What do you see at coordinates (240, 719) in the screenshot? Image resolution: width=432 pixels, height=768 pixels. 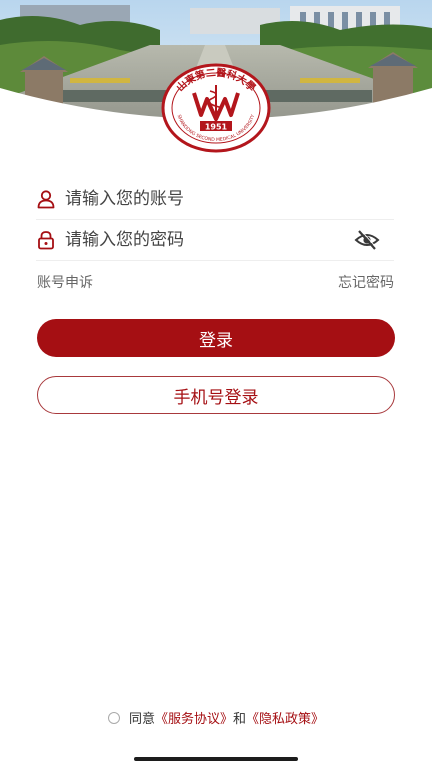 I see `agreement-and: 和` at bounding box center [240, 719].